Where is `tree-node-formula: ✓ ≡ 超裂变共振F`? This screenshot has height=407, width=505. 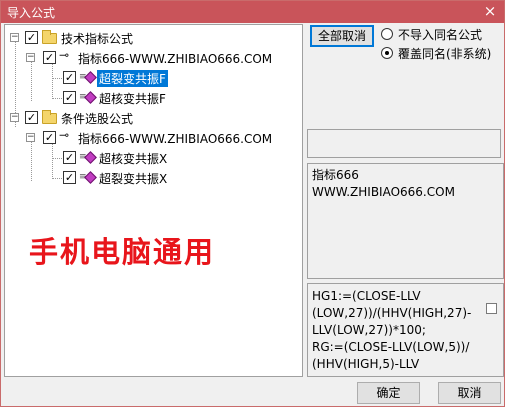
tree-node-formula: ✓ ≡ 超裂变共振F is located at coordinates (150, 77).